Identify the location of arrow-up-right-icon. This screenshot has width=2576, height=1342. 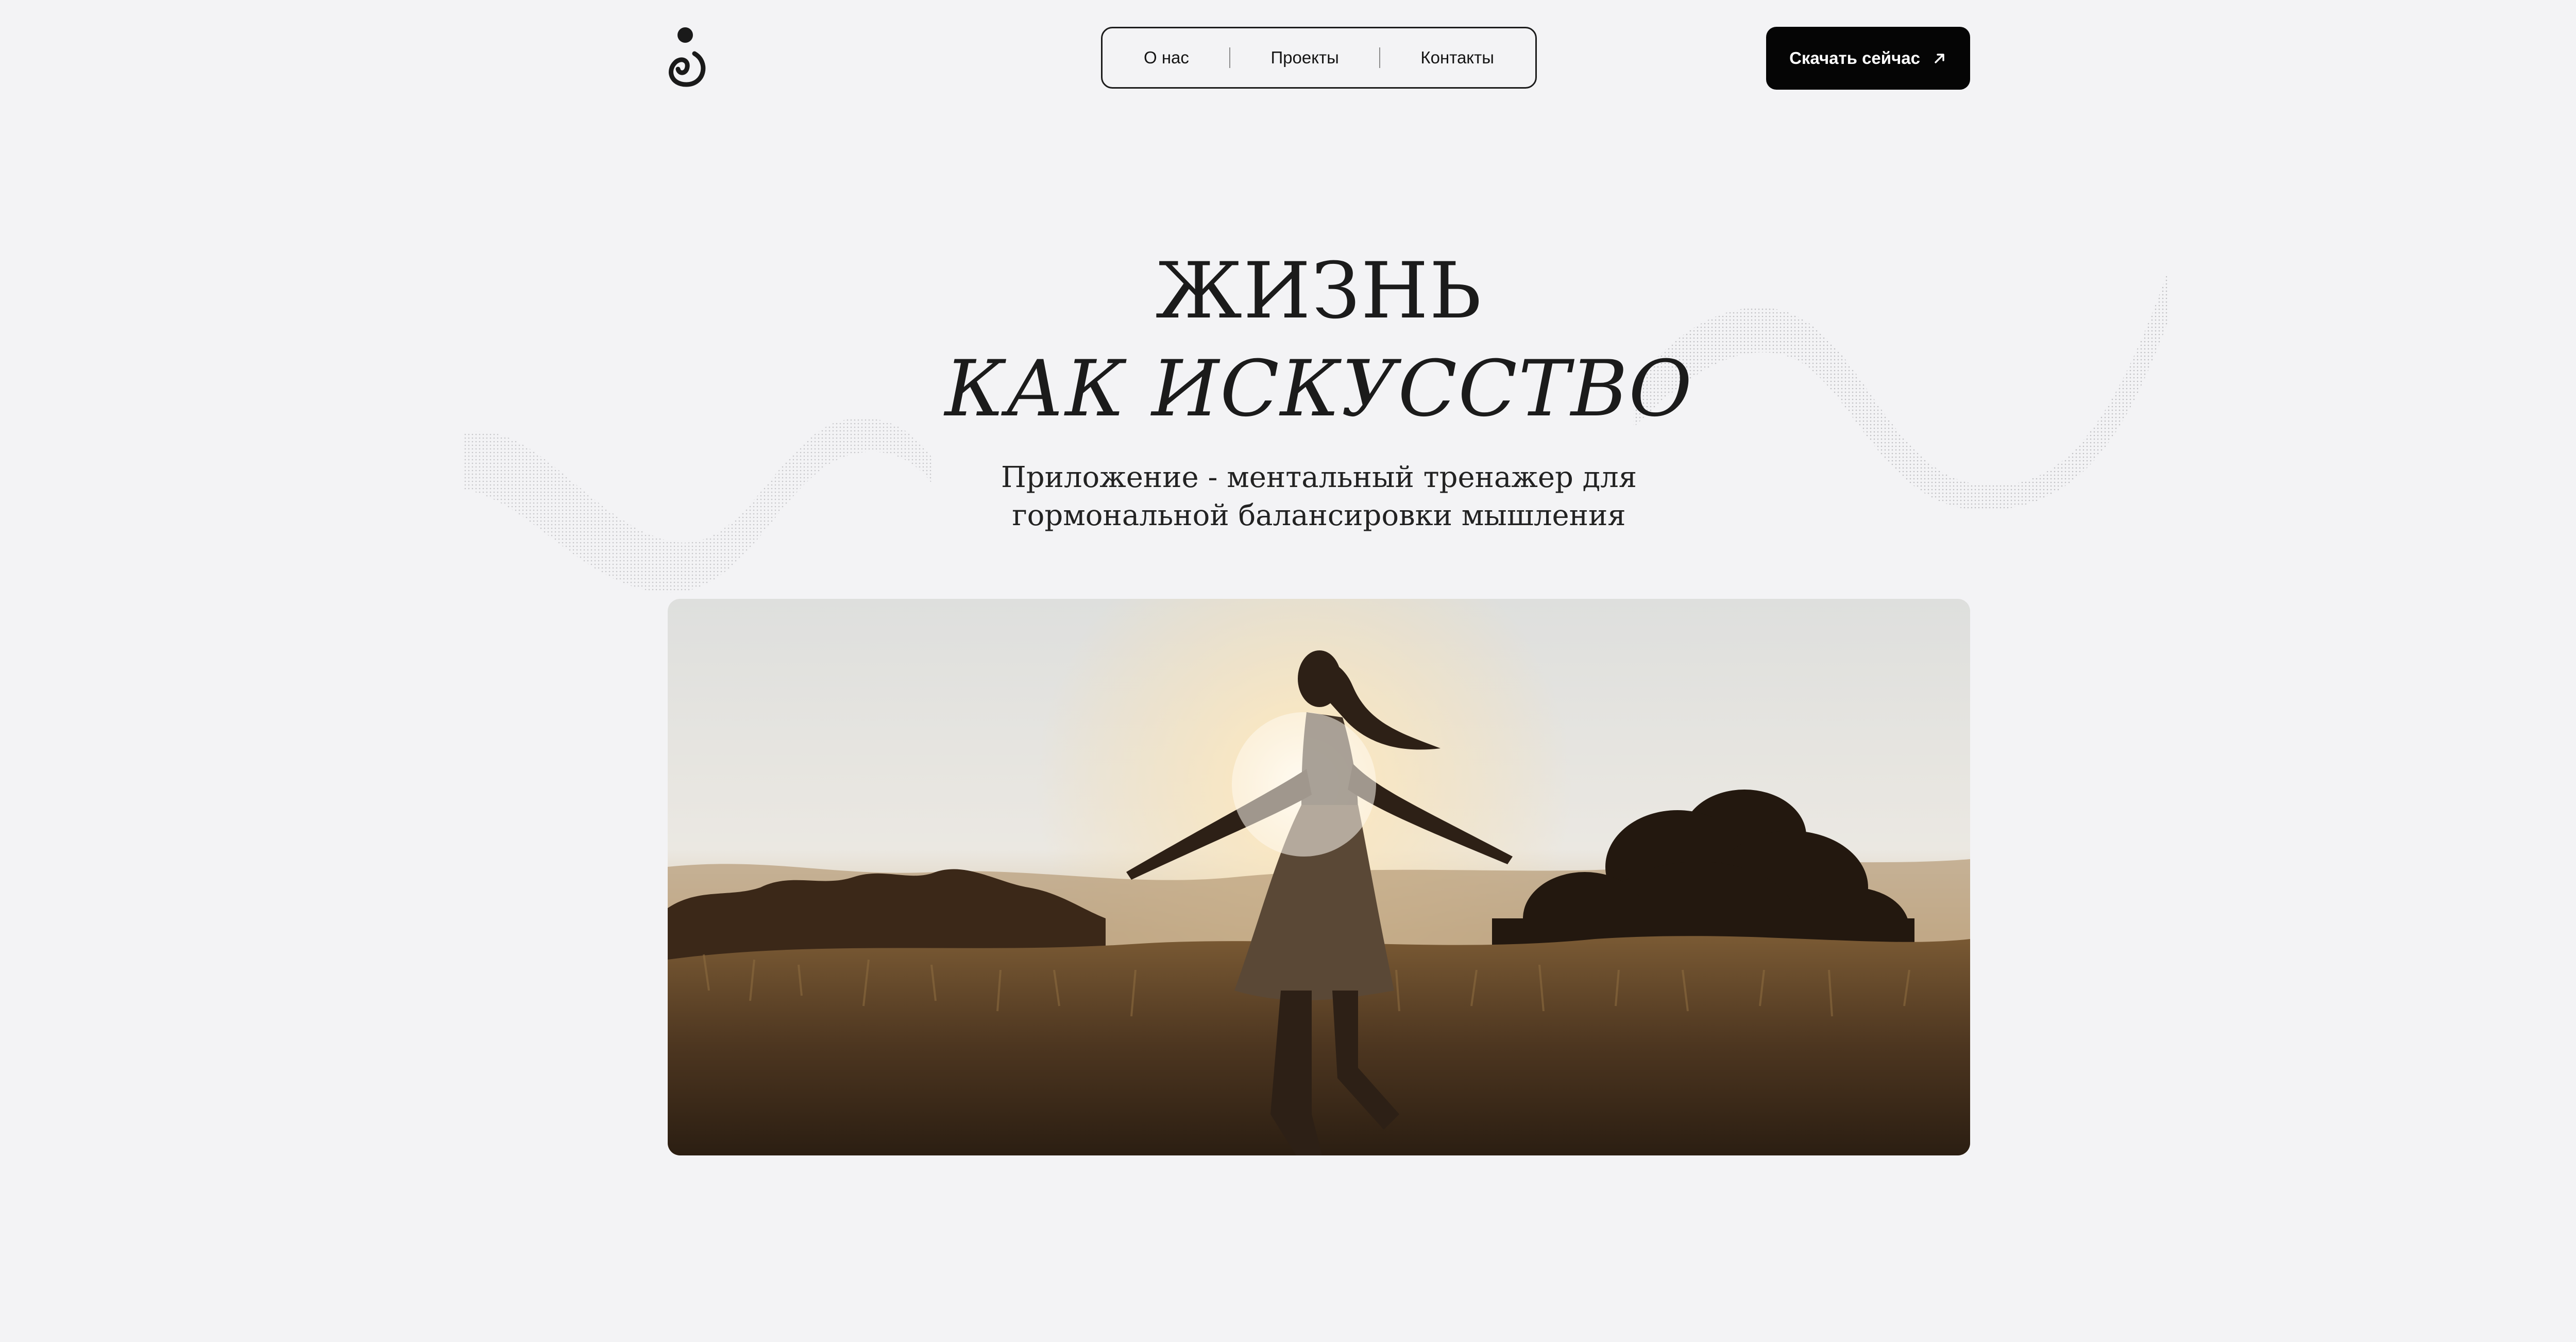
(1940, 58).